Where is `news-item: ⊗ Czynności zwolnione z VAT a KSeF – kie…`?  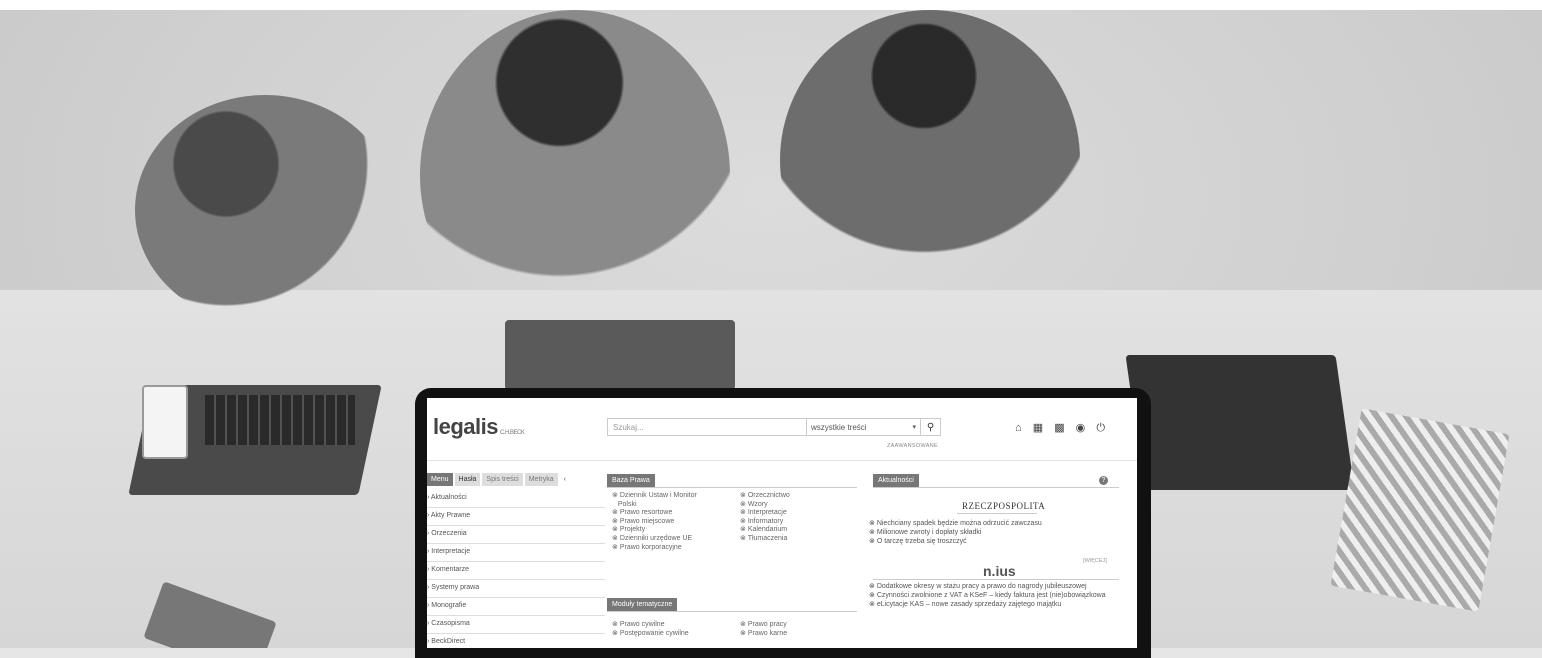 news-item: ⊗ Czynności zwolnione z VAT a KSeF – kie… is located at coordinates (999, 596).